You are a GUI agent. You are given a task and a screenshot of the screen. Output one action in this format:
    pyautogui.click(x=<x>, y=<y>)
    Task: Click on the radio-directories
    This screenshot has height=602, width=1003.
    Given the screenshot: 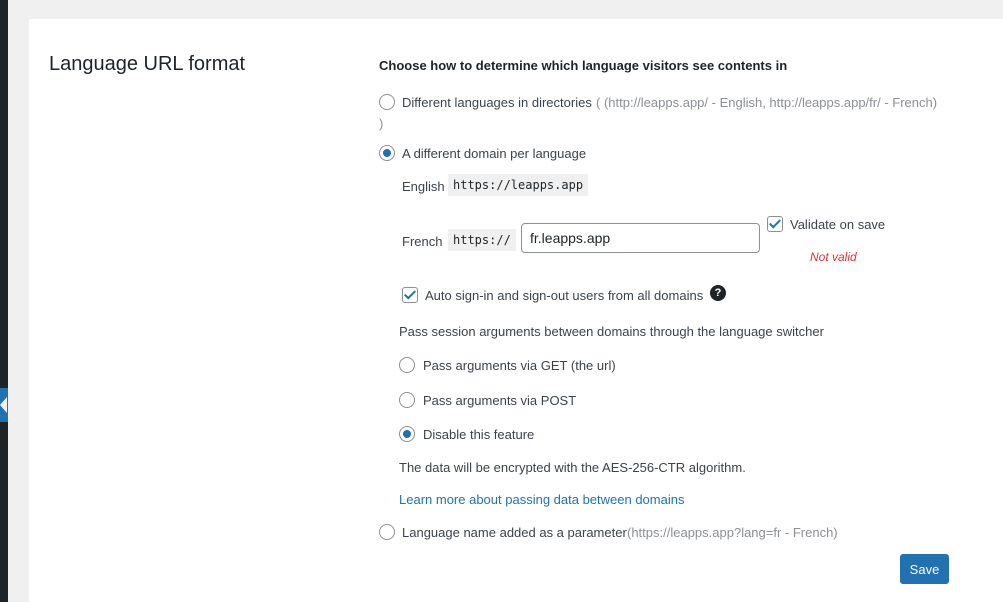 What is the action you would take?
    pyautogui.click(x=387, y=102)
    